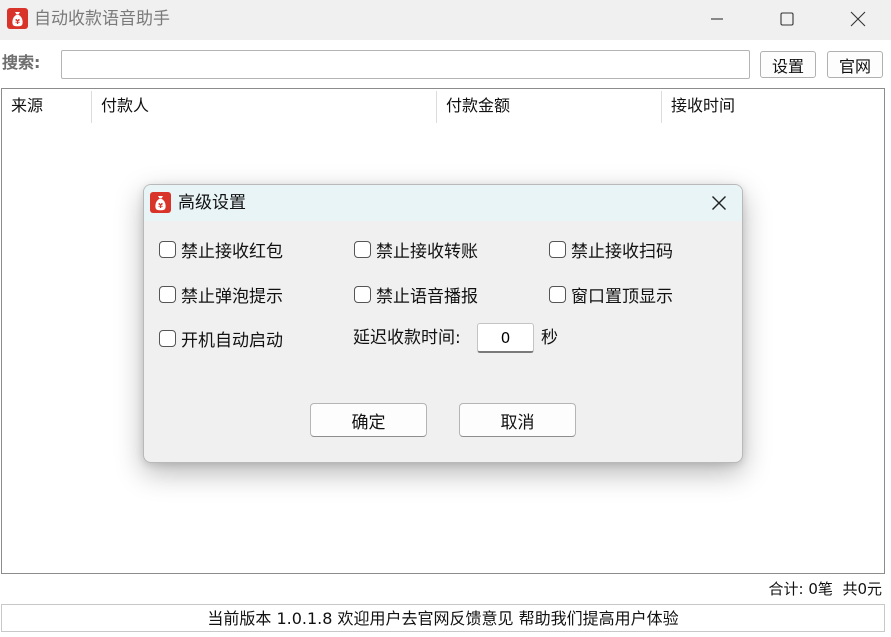  What do you see at coordinates (407, 338) in the screenshot?
I see `delay-time-label: 延迟收款时间:` at bounding box center [407, 338].